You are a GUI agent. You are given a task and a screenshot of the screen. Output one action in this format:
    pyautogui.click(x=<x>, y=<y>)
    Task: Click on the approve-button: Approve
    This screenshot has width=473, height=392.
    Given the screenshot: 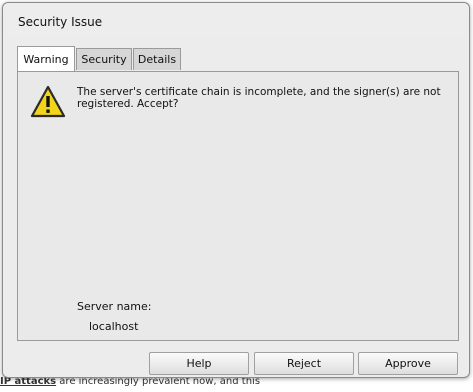 What is the action you would take?
    pyautogui.click(x=408, y=363)
    